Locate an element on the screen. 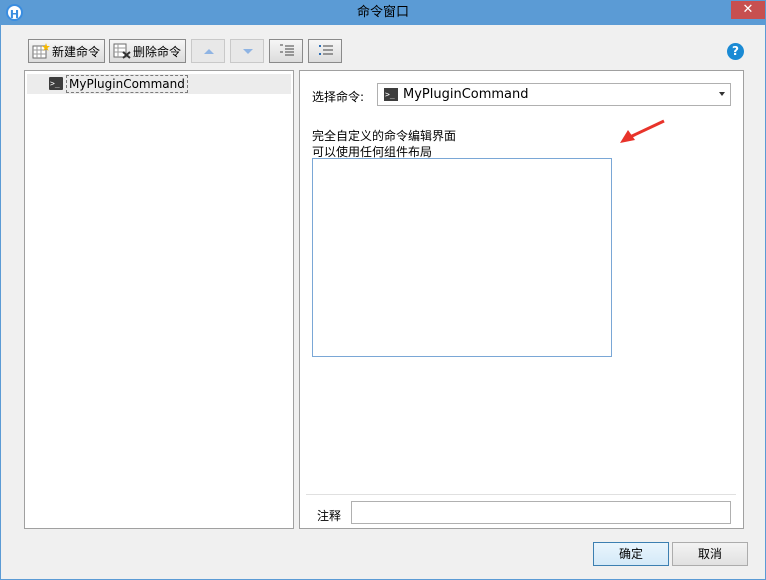 The width and height of the screenshot is (766, 580). select-command-label: 选择命令: is located at coordinates (338, 97).